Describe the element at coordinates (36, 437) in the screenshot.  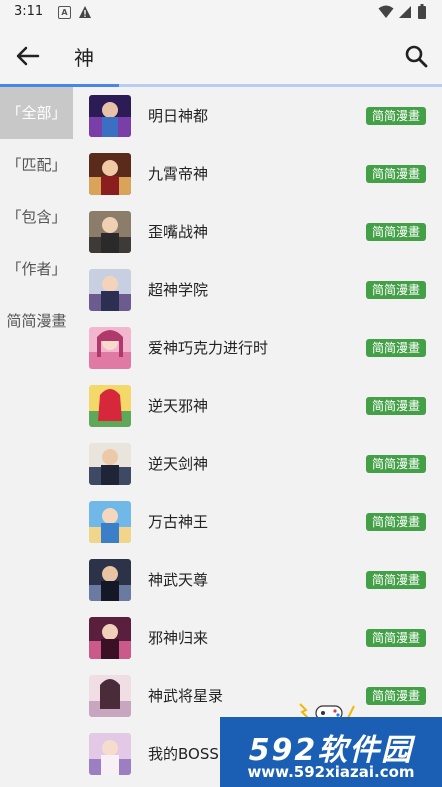
I see `filter-sidebar: 「全部」 「匹配」 「包含」 「作者」 简简漫畫` at that location.